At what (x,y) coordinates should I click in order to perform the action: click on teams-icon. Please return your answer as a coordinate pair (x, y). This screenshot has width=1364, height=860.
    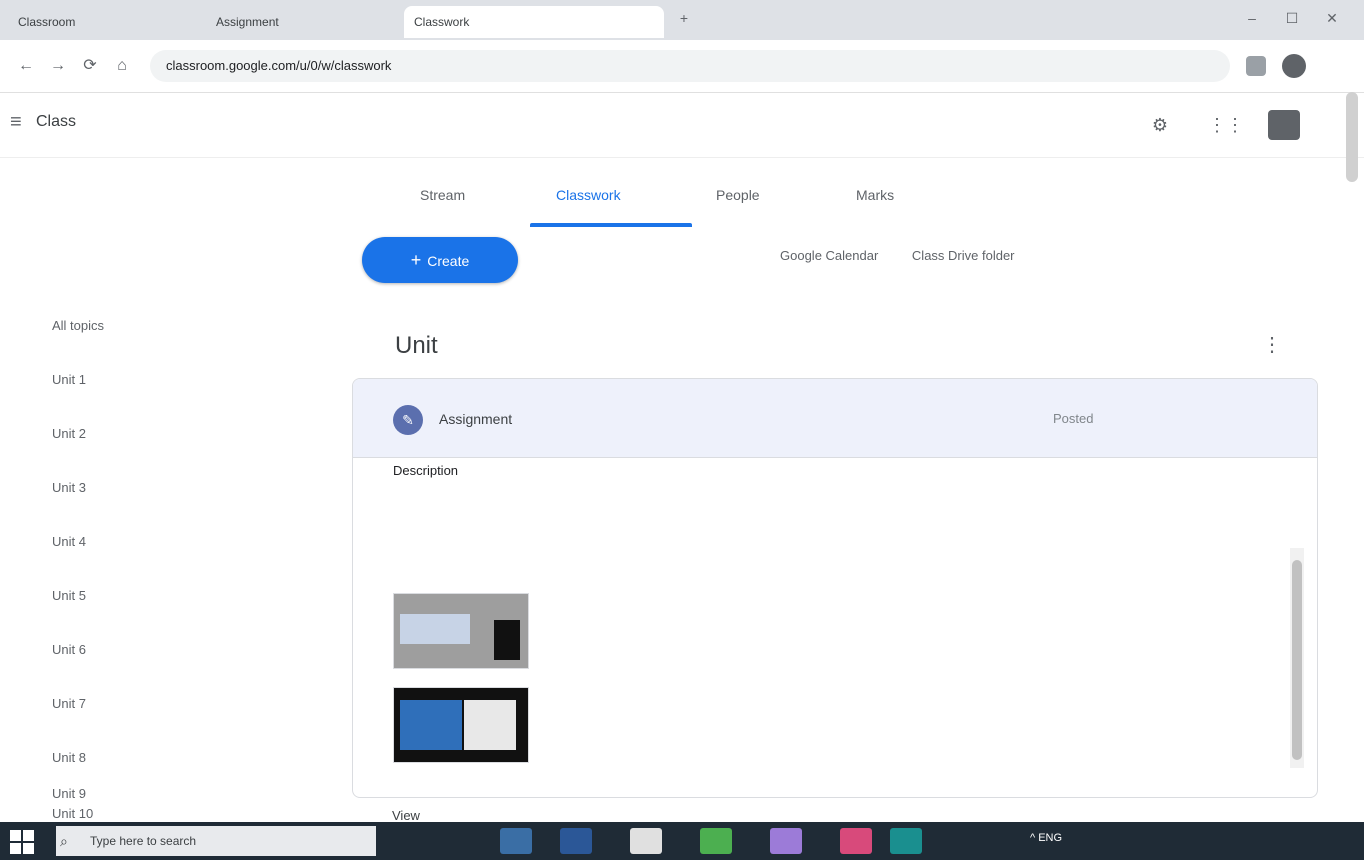
    Looking at the image, I should click on (786, 841).